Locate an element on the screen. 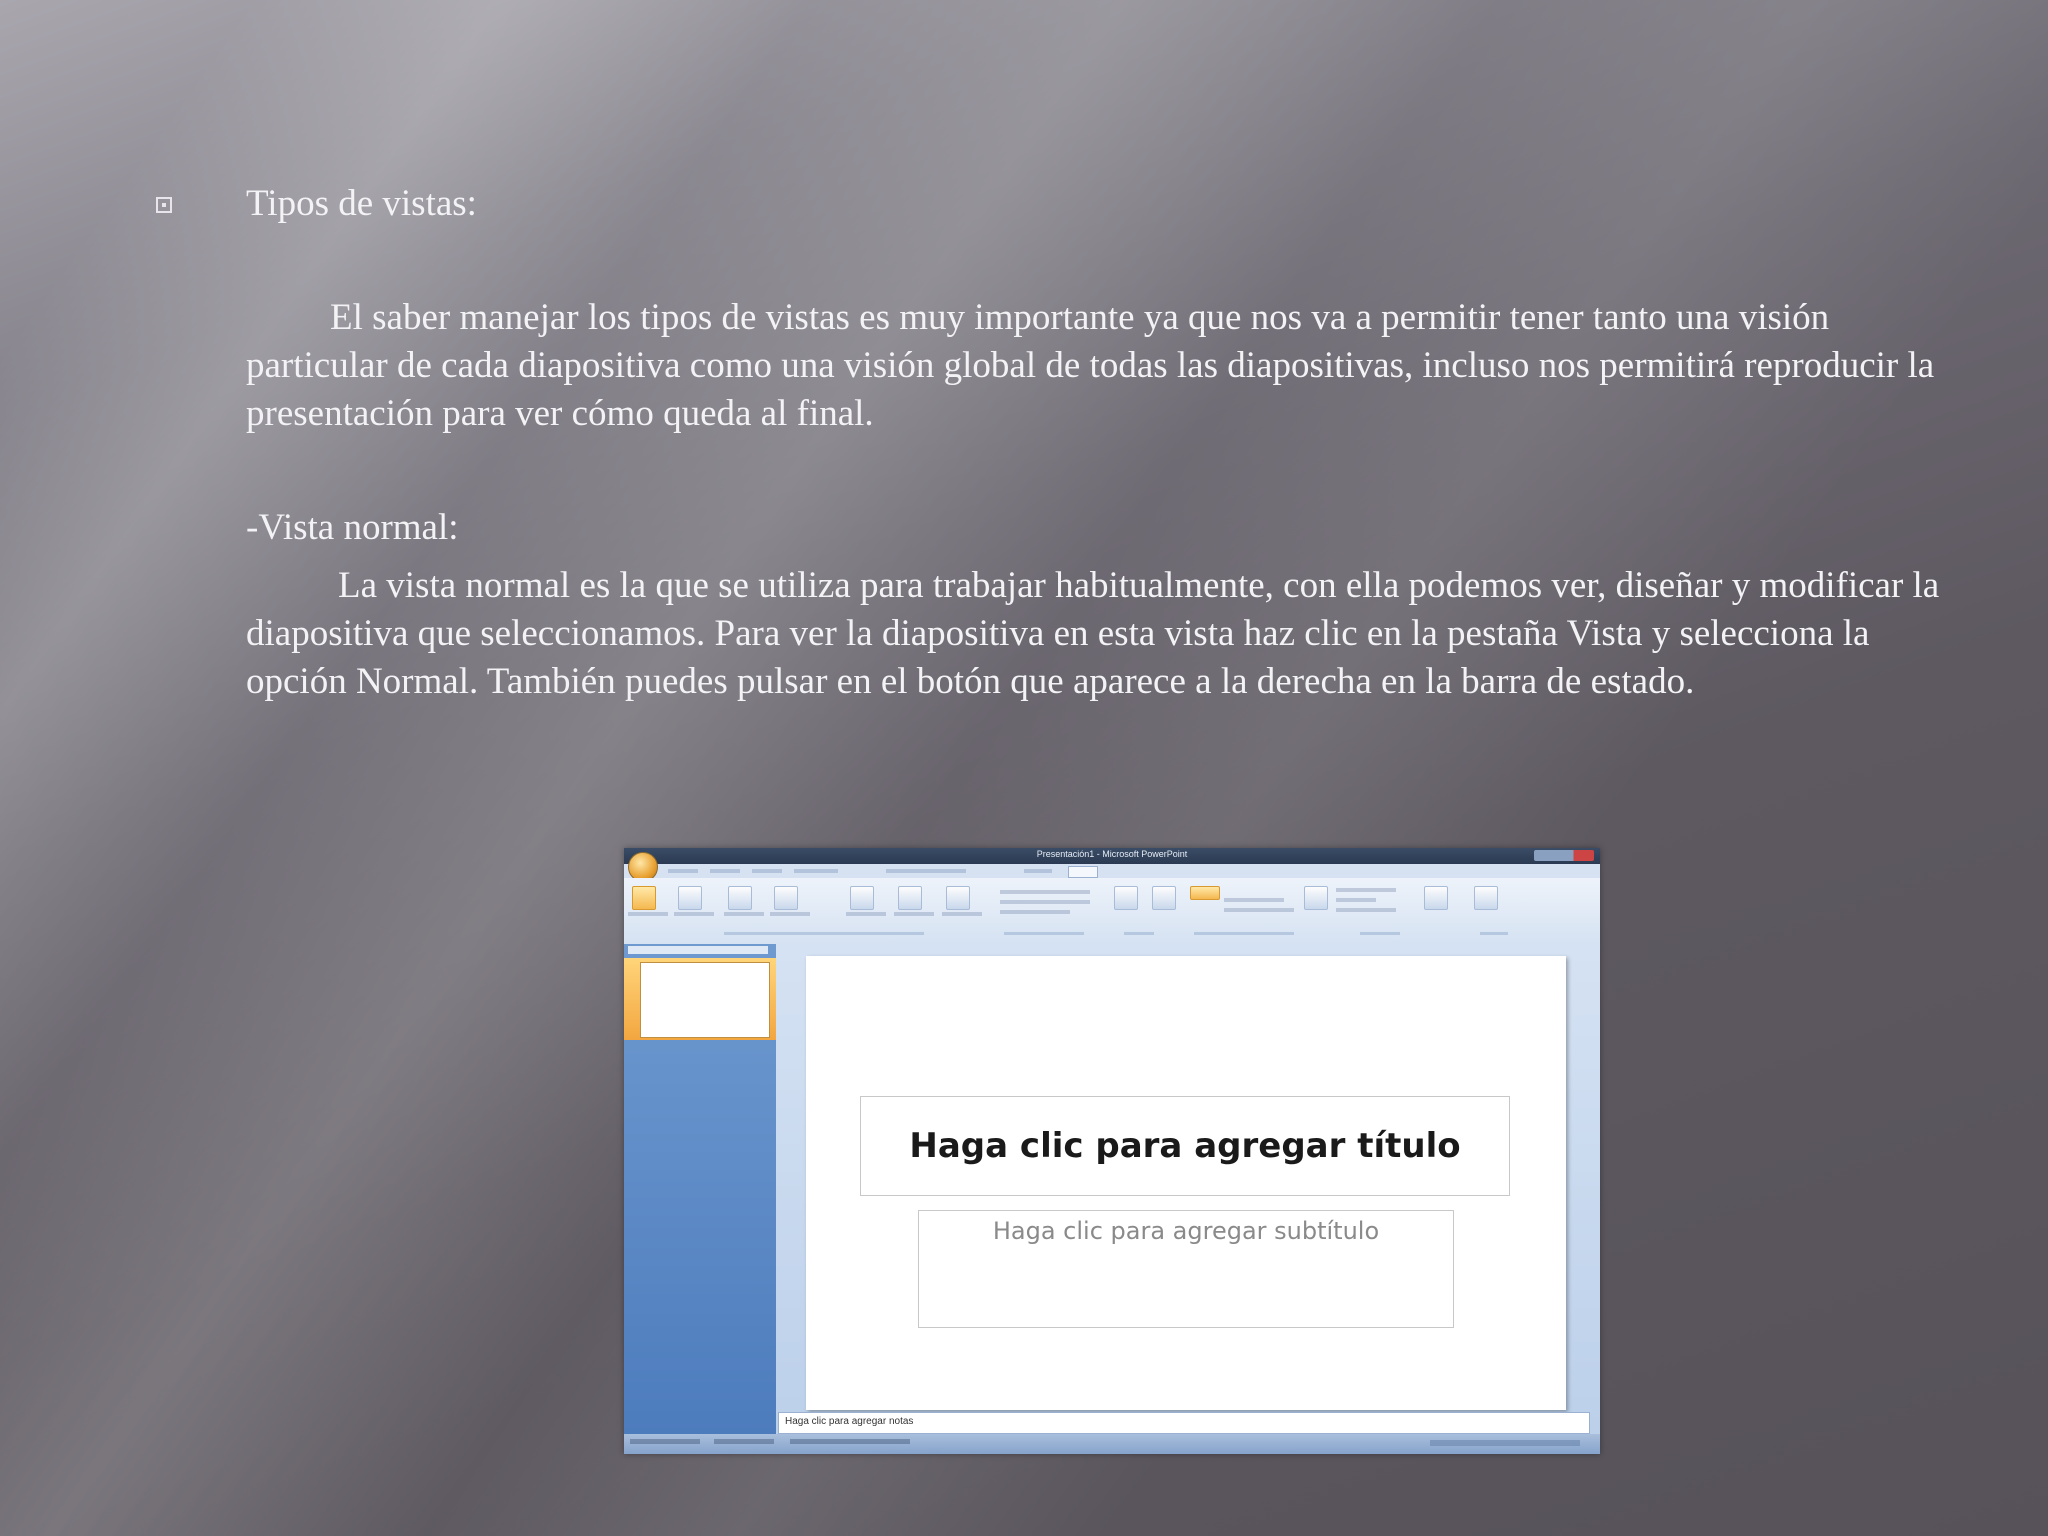  window-controls-icon is located at coordinates (1564, 855).